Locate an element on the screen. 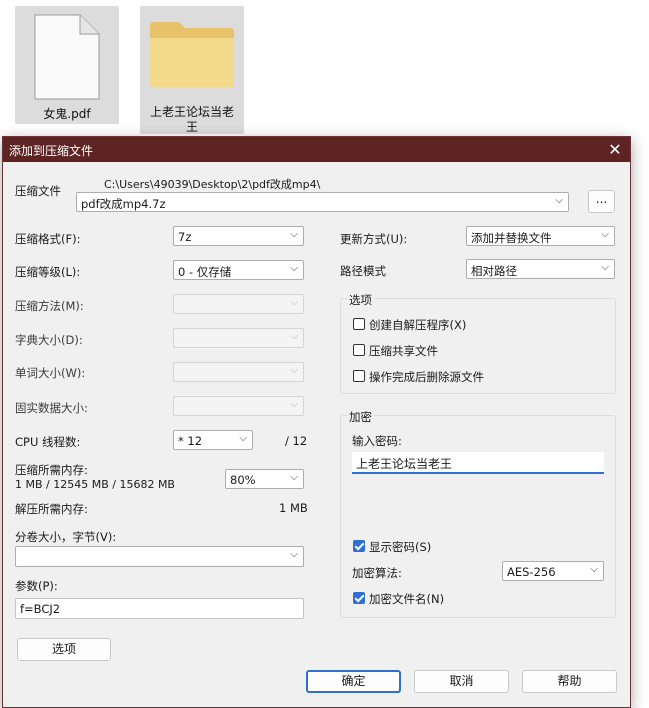 This screenshot has width=649, height=708. desktop-item-pdf: 女鬼.pdf is located at coordinates (67, 65).